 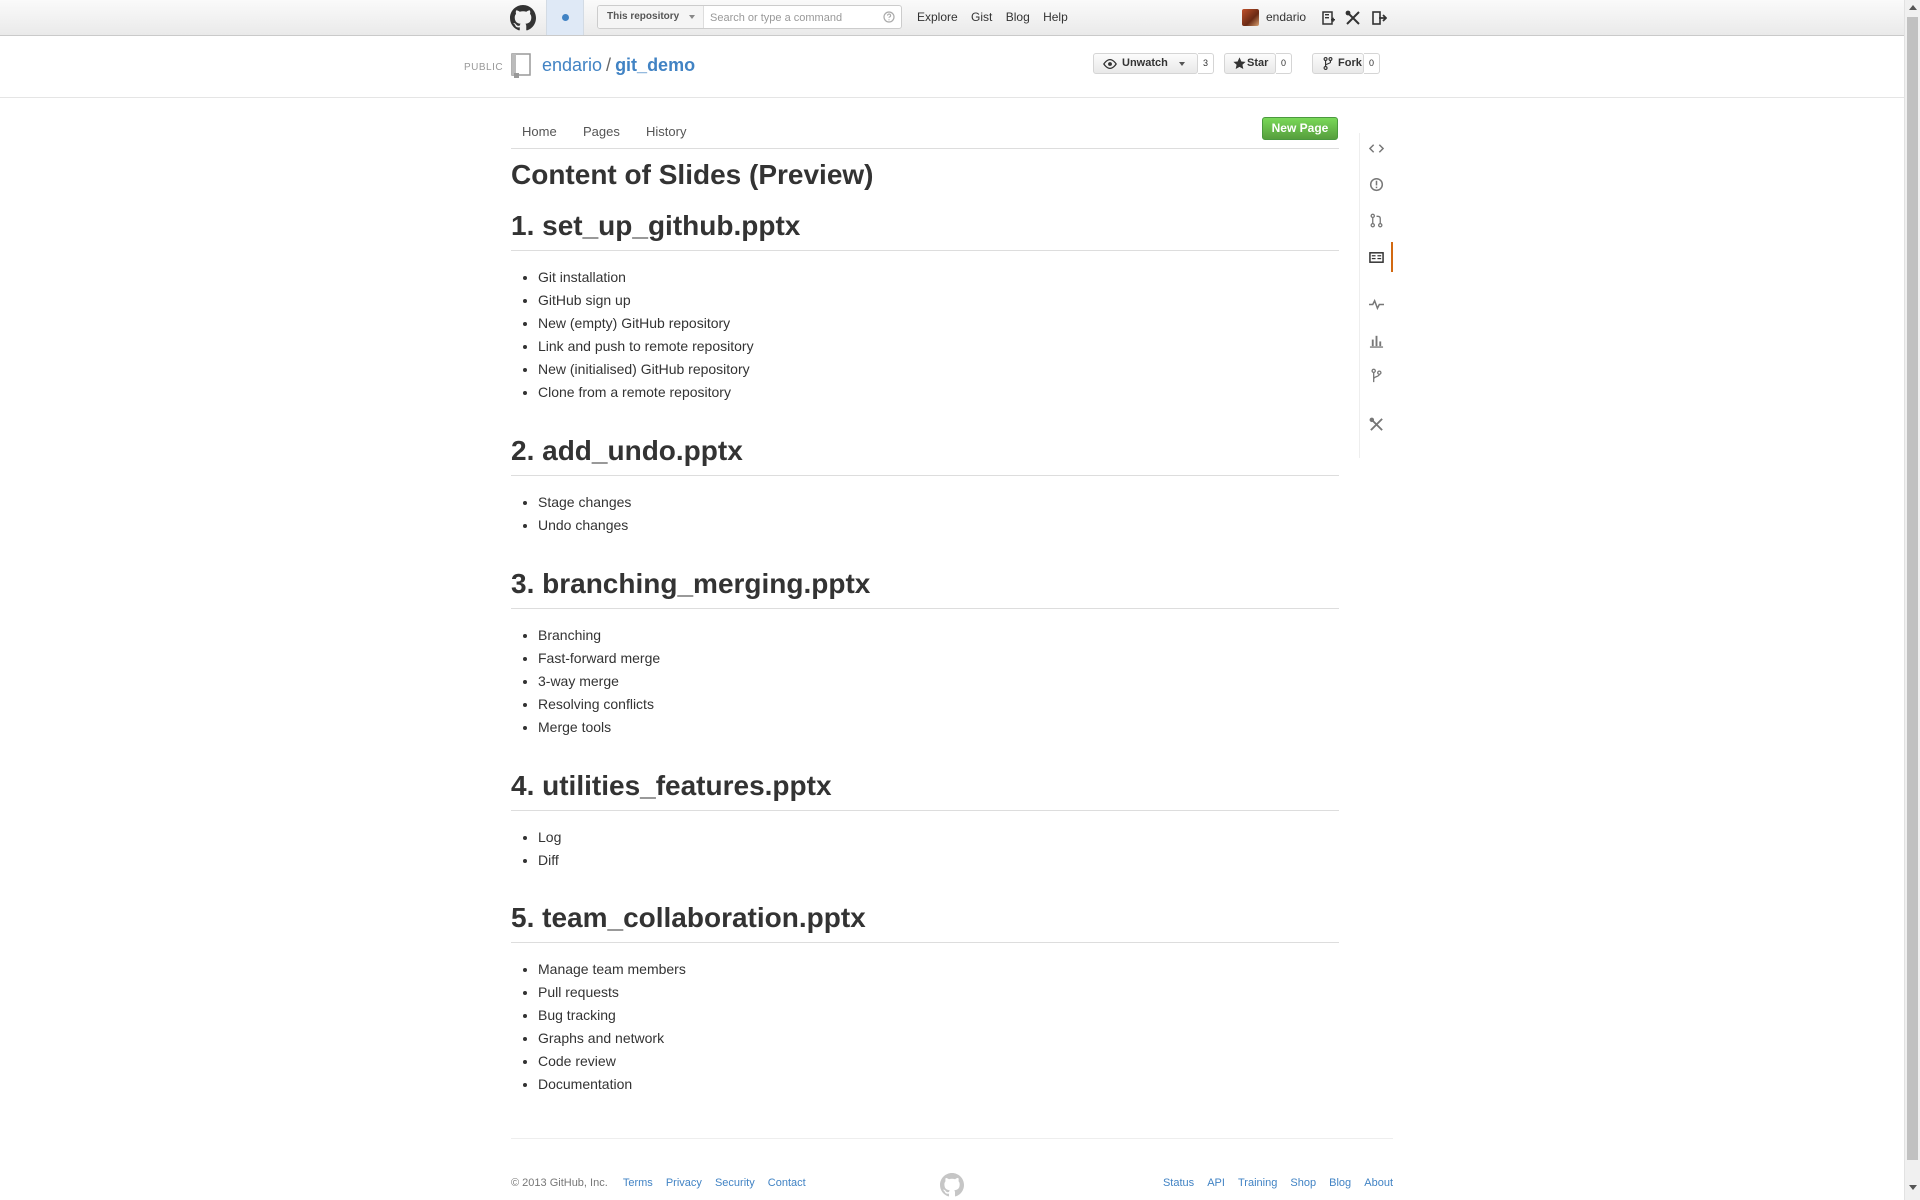 What do you see at coordinates (1300, 128) in the screenshot?
I see `new-page-button: New Page` at bounding box center [1300, 128].